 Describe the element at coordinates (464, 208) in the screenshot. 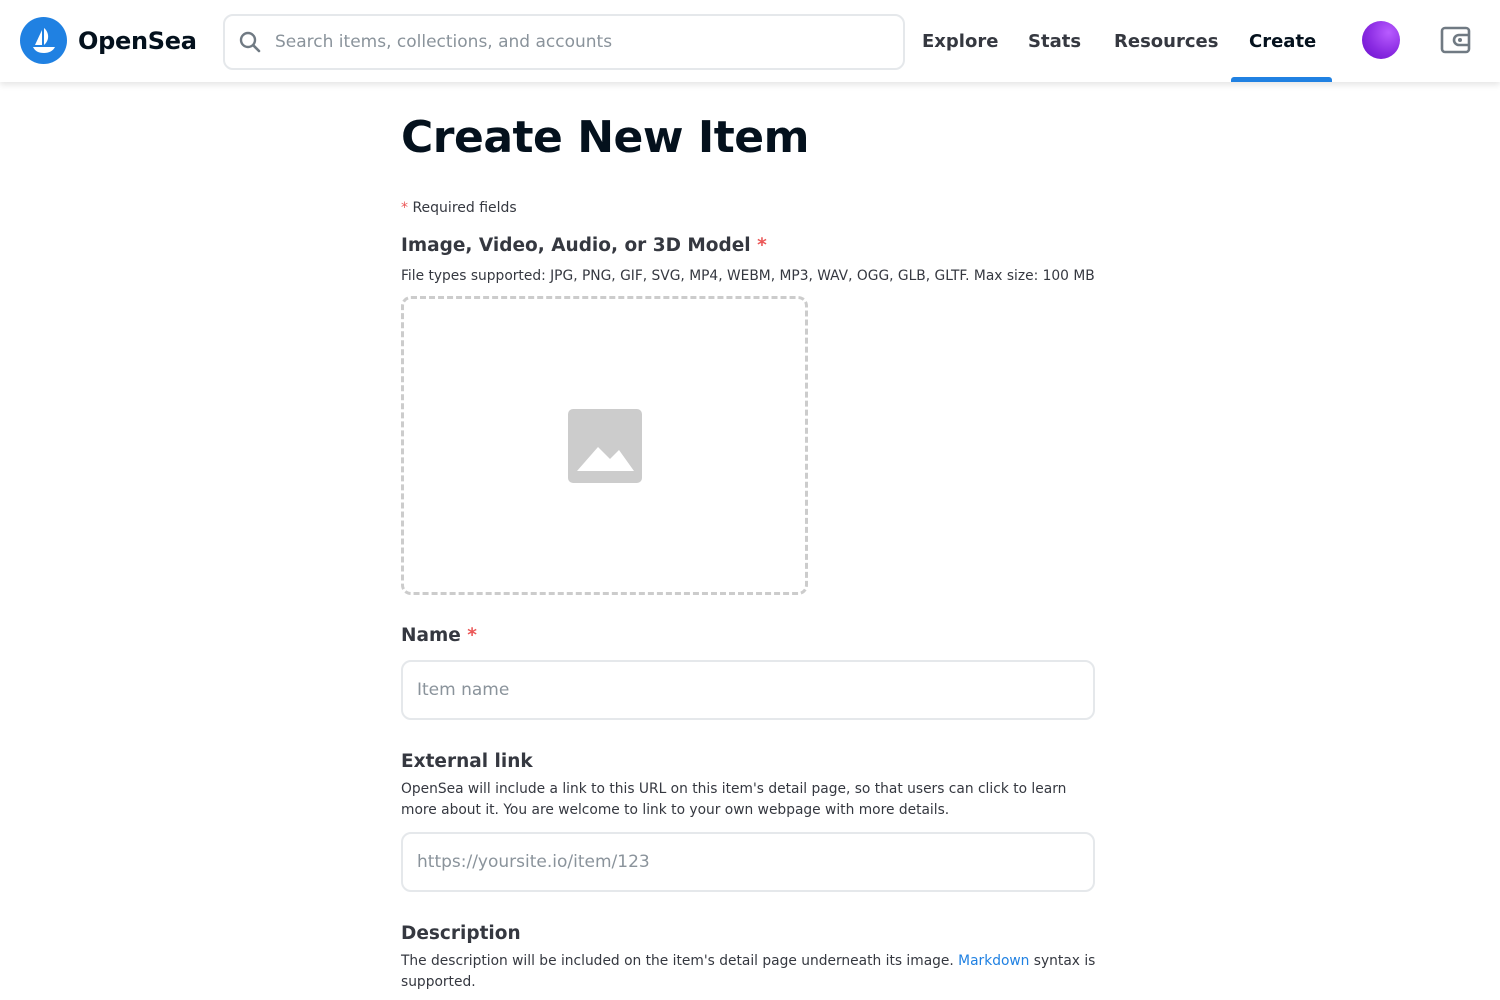

I see `required-fields-text: Required fields` at that location.